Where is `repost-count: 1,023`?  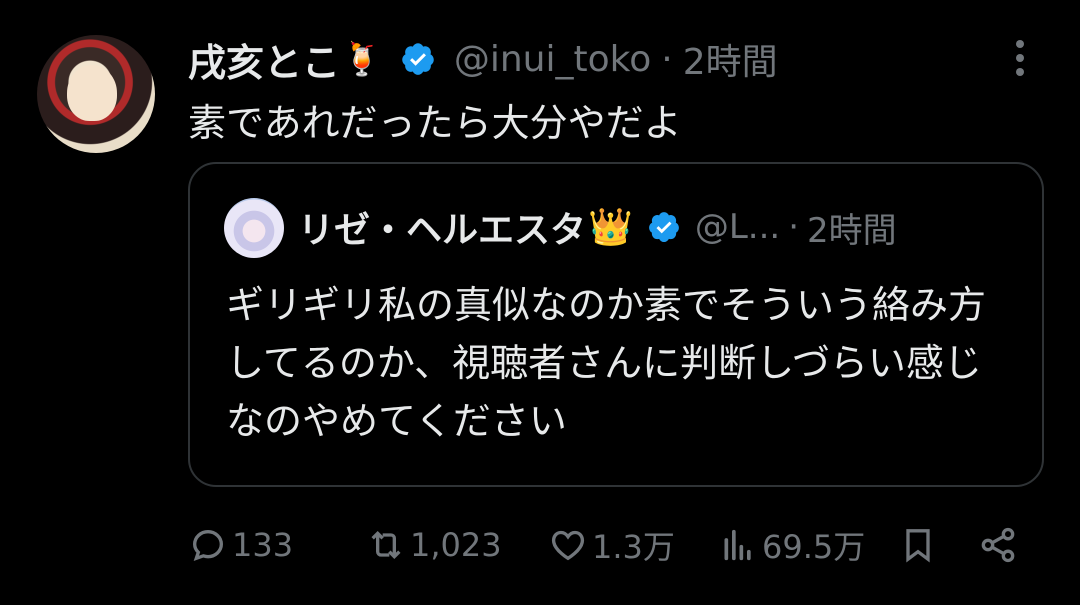
repost-count: 1,023 is located at coordinates (456, 545).